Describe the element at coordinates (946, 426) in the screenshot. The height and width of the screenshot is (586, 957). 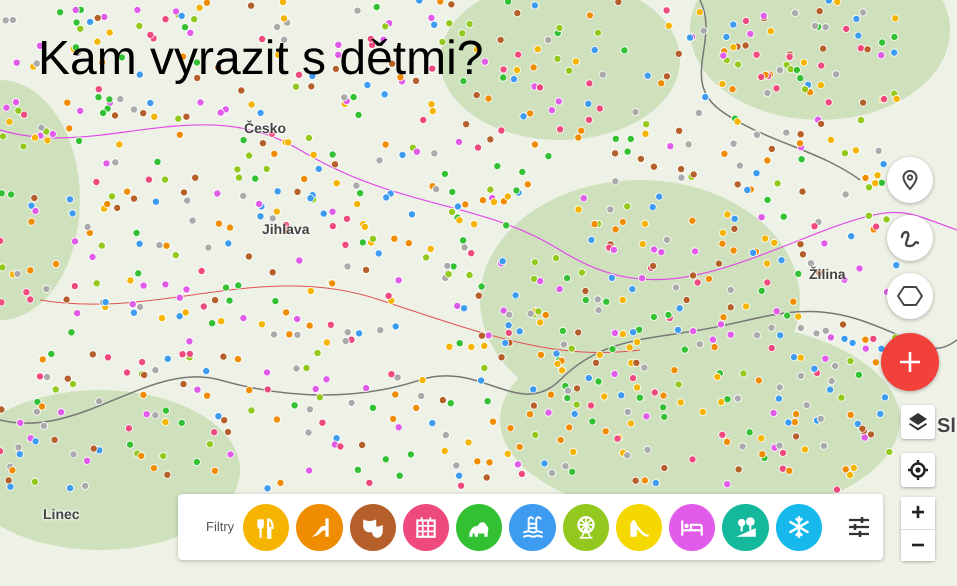
I see `map-place-label: Sl` at that location.